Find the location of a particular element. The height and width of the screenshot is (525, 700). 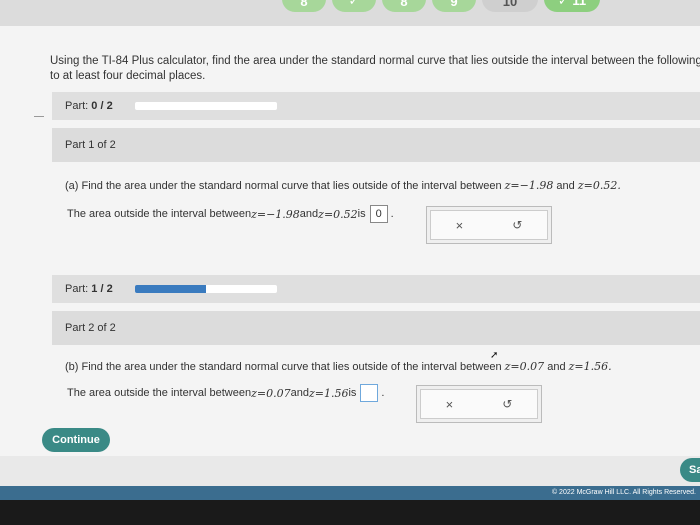

part-a-action-inner: × ↺ is located at coordinates (489, 225).